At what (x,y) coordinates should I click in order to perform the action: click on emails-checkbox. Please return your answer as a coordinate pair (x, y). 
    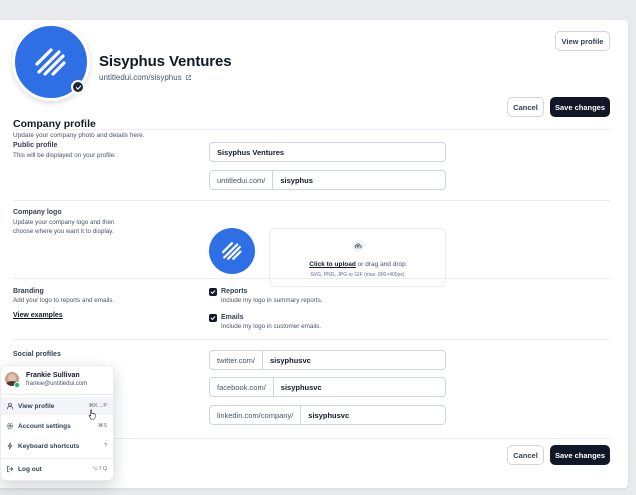
    Looking at the image, I should click on (213, 318).